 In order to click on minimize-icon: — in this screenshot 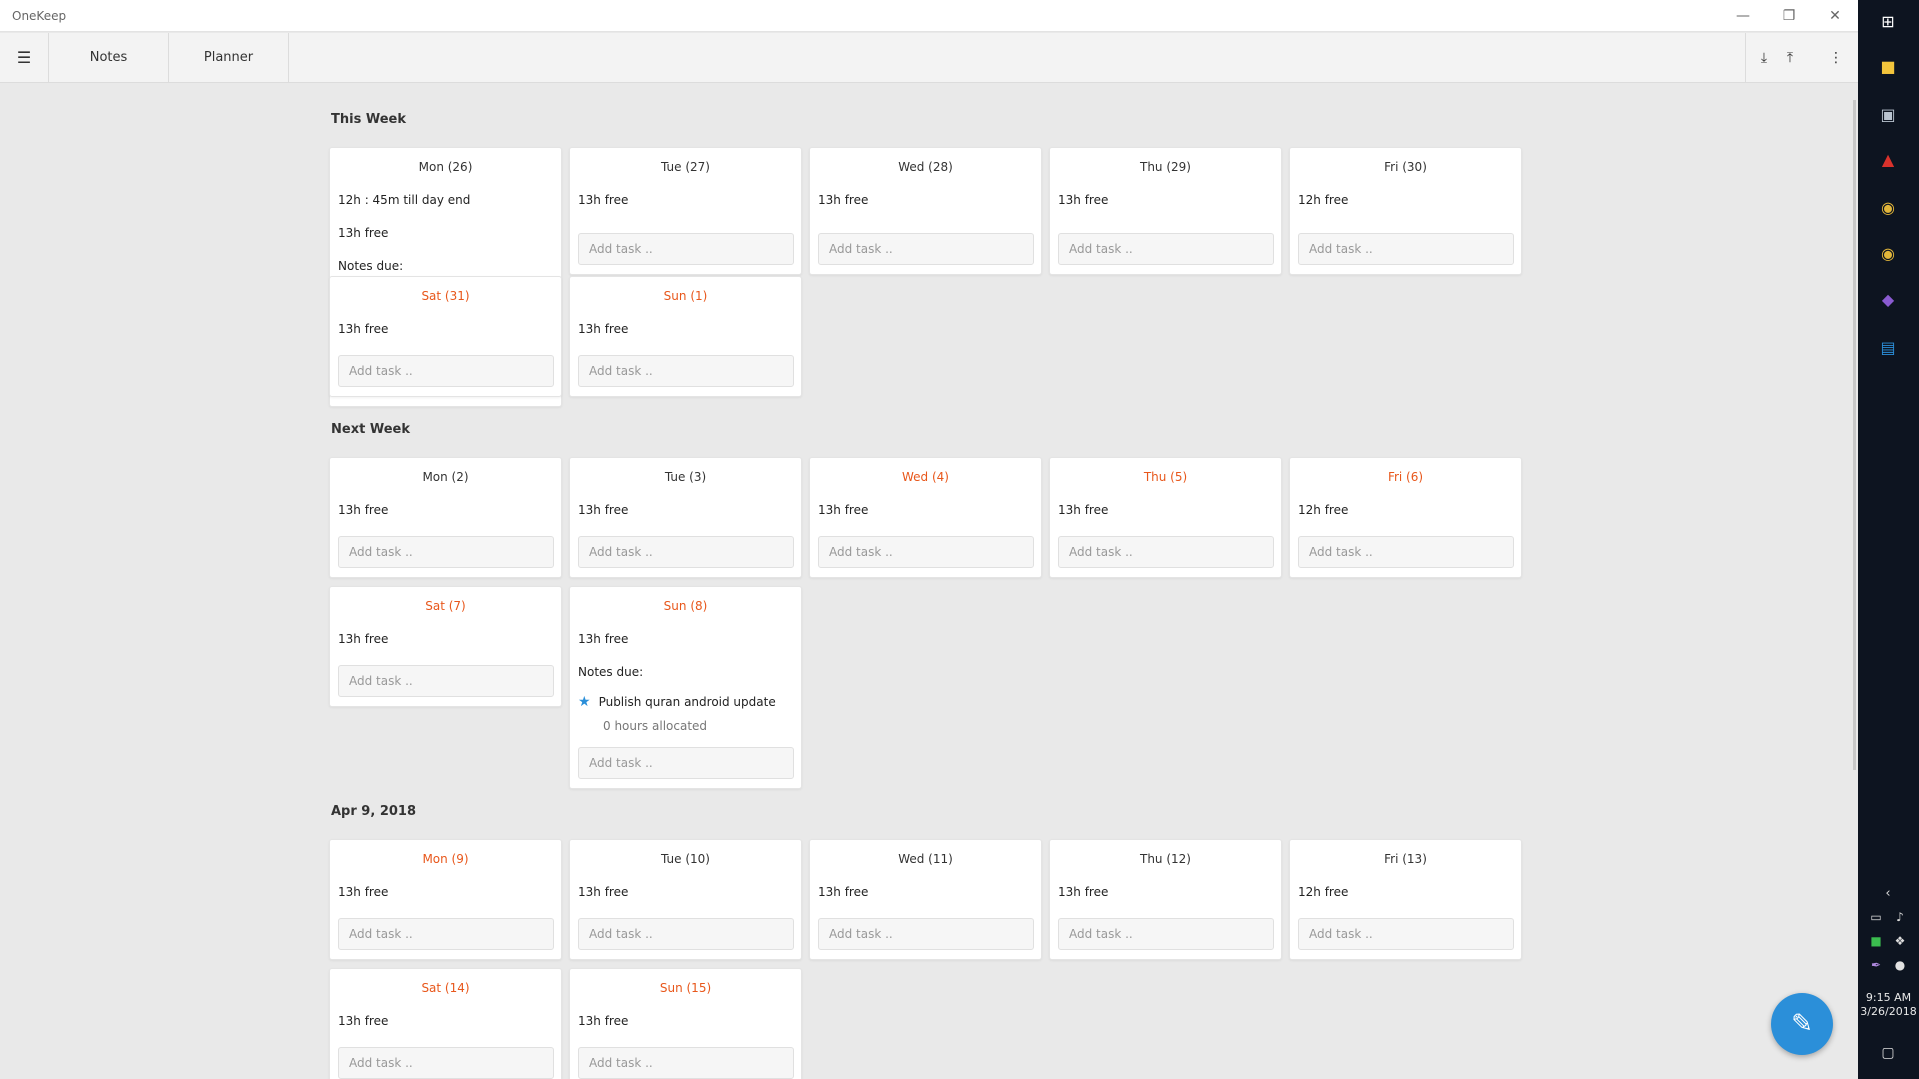, I will do `click(1743, 16)`.